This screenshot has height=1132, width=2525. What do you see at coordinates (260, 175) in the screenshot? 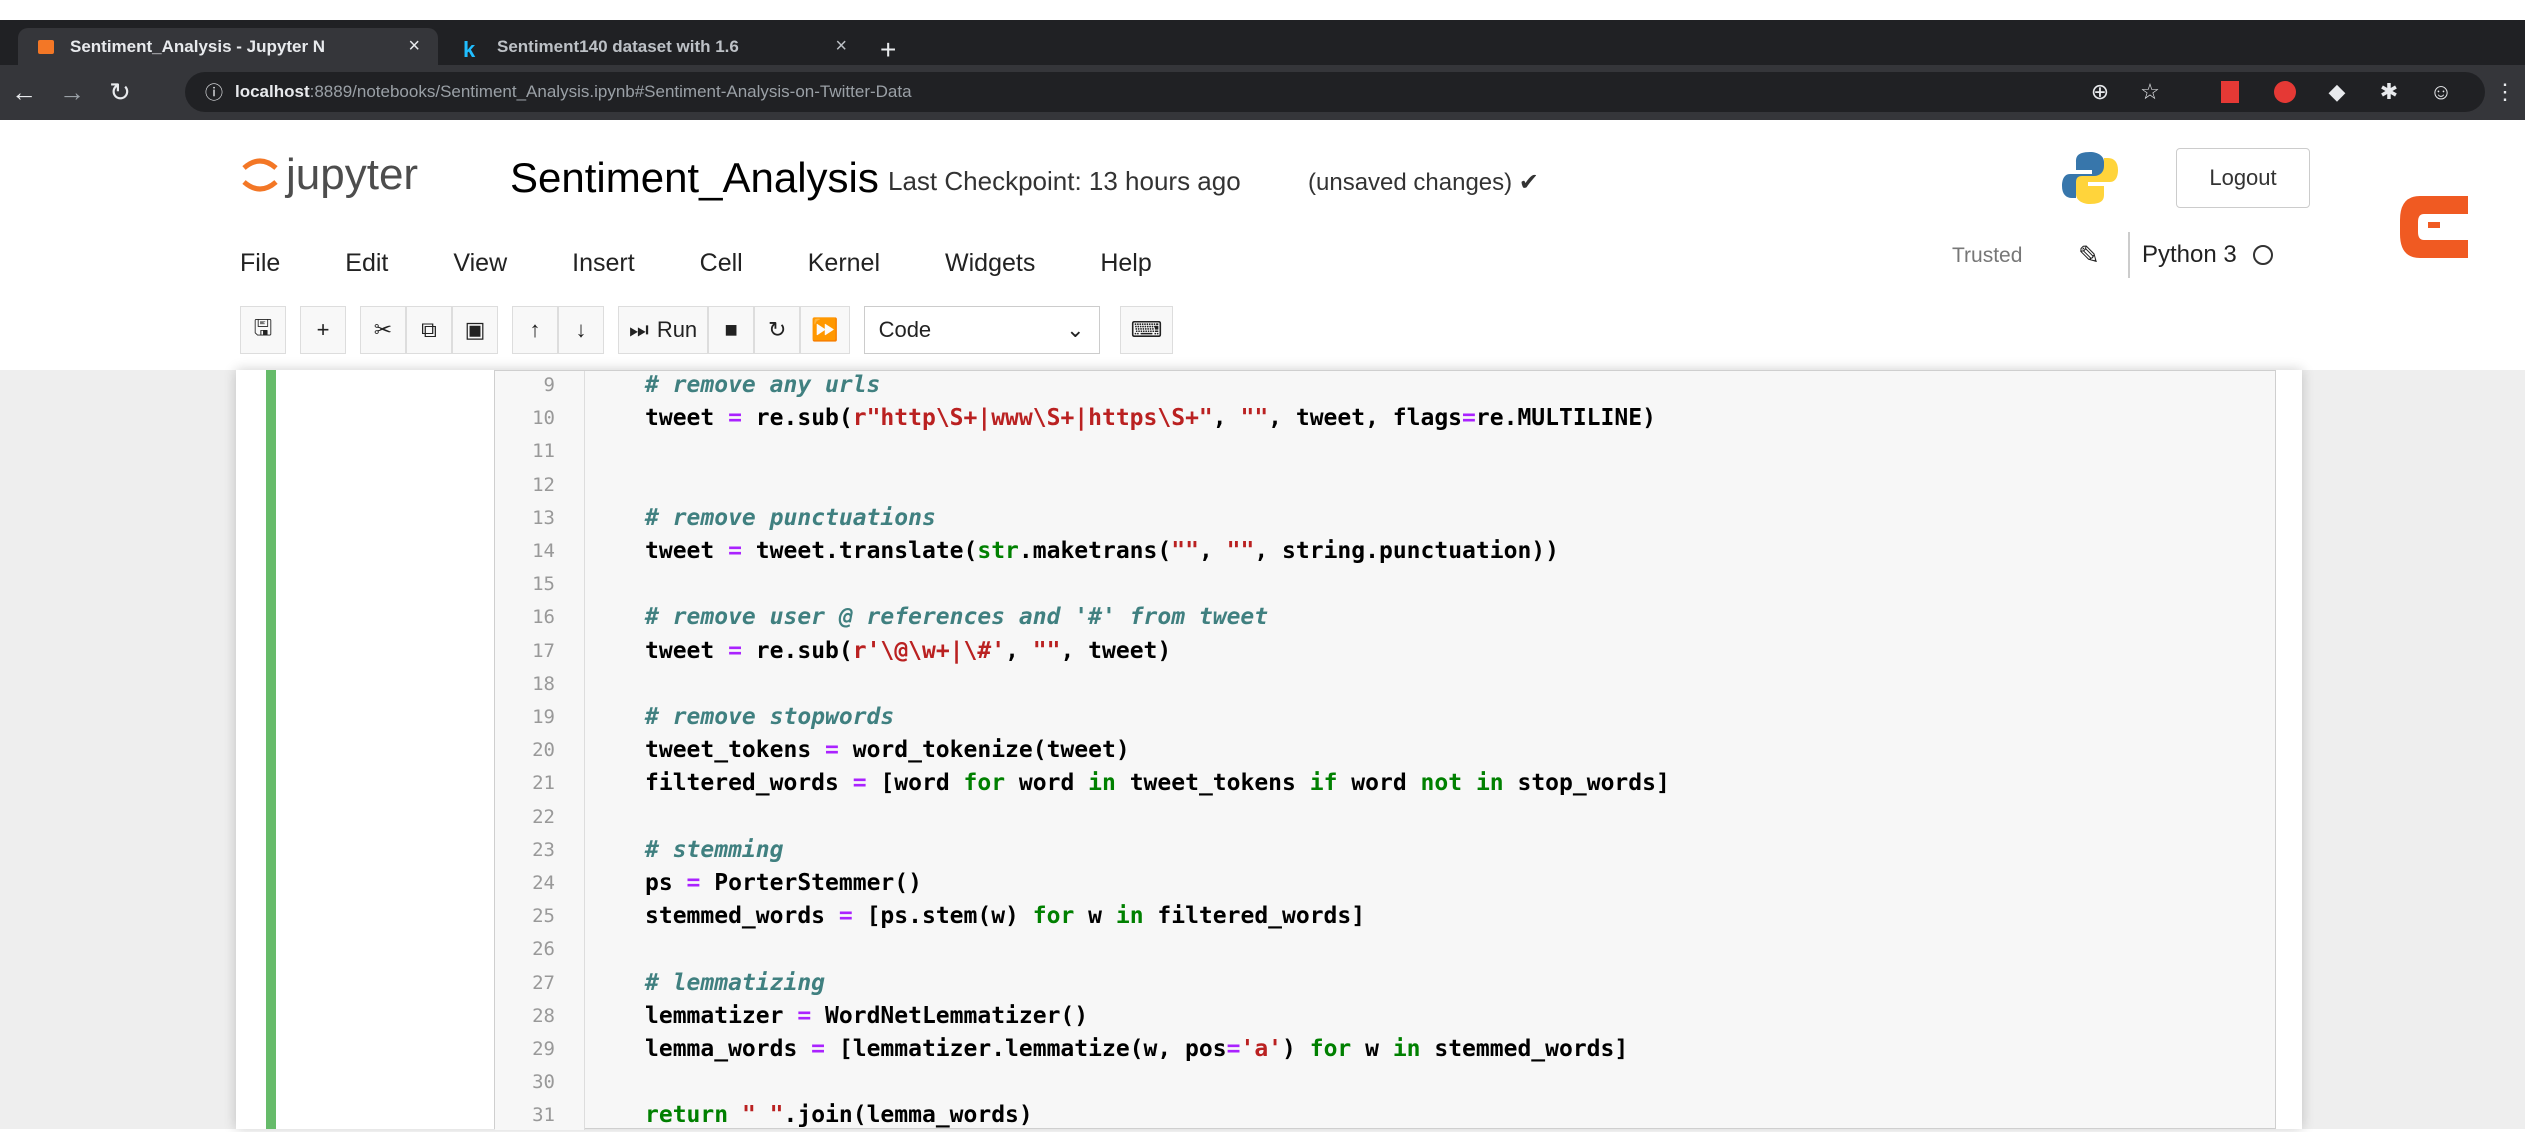
I see `jupyter-logo-icon` at bounding box center [260, 175].